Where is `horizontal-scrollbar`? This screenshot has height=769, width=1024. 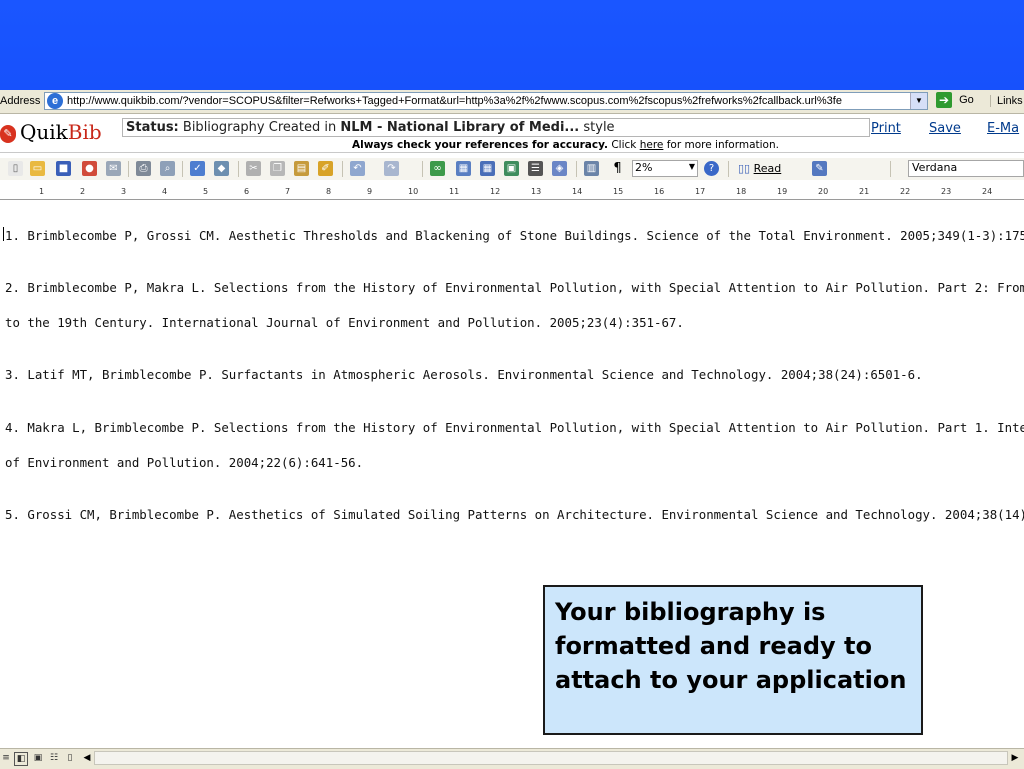 horizontal-scrollbar is located at coordinates (551, 758).